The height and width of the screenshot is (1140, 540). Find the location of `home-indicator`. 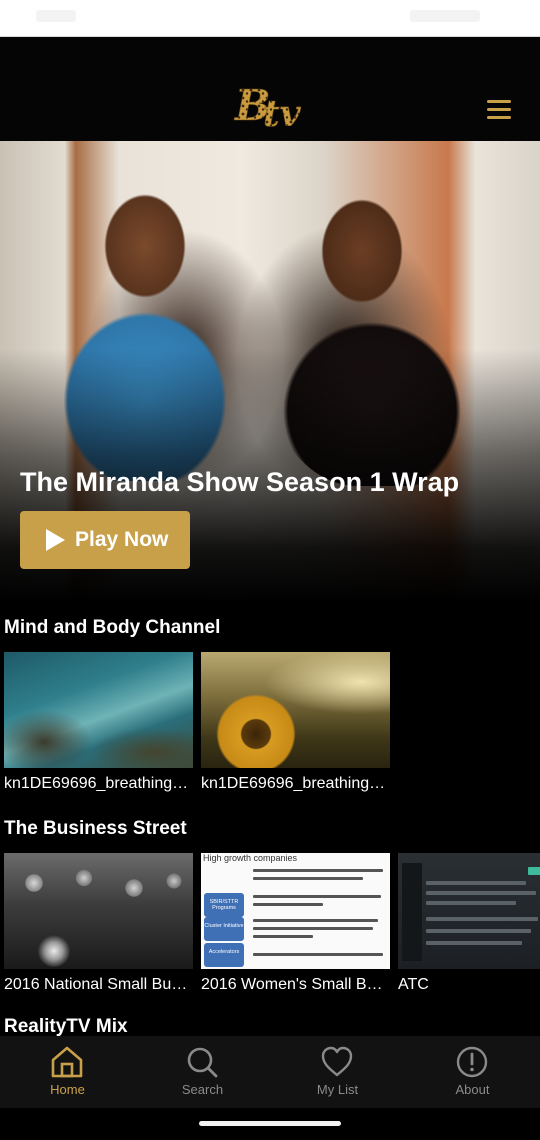

home-indicator is located at coordinates (270, 1123).